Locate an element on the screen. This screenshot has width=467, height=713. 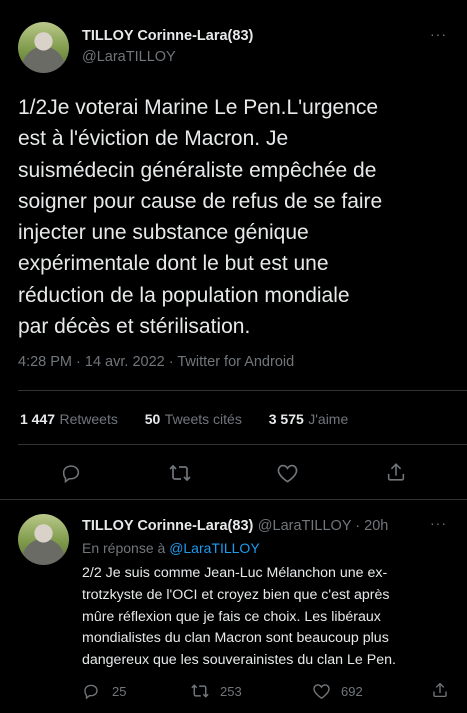
likes-count: 3 575 is located at coordinates (286, 419).